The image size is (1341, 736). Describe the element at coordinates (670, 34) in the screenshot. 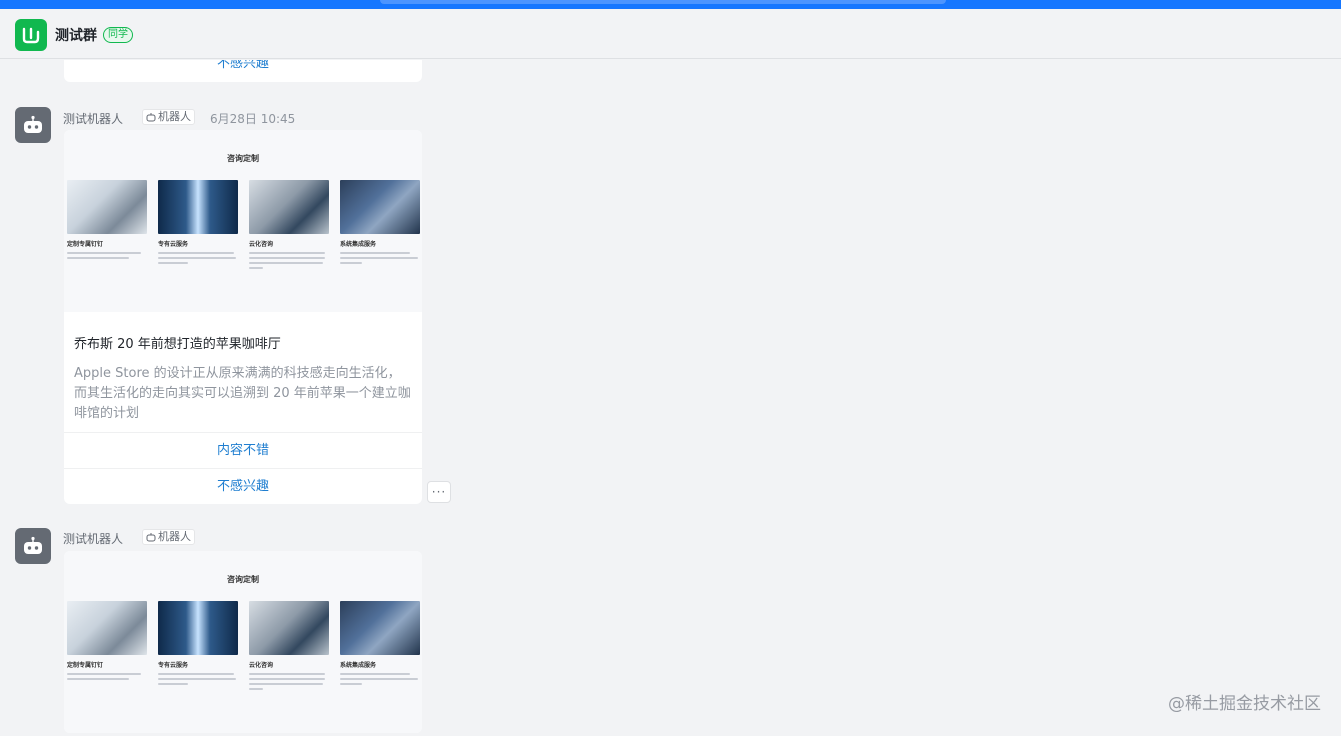

I see `chat-header: 测试群 同学` at that location.